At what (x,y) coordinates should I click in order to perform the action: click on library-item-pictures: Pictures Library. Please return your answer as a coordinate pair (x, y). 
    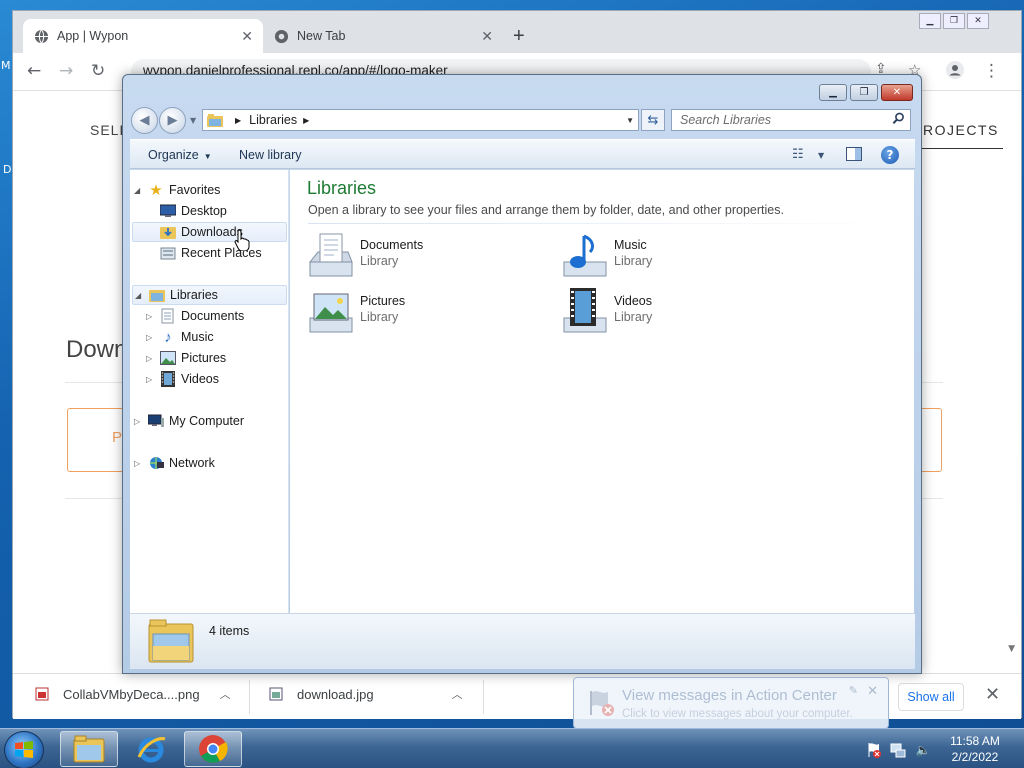
    Looking at the image, I should click on (426, 313).